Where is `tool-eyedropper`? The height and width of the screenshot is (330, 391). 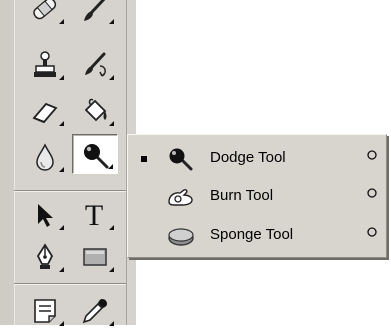
tool-eyedropper is located at coordinates (95, 310).